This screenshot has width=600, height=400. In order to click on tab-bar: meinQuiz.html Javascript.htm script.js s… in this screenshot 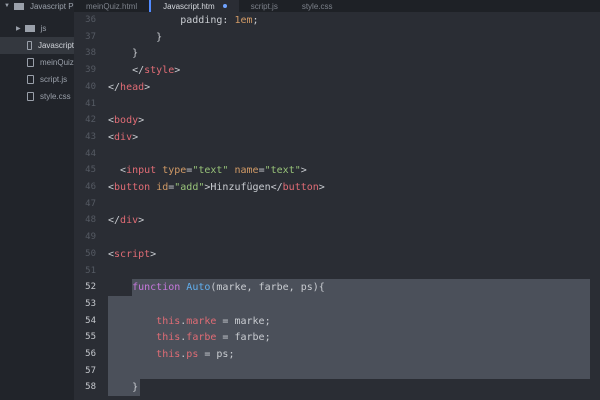, I will do `click(337, 6)`.